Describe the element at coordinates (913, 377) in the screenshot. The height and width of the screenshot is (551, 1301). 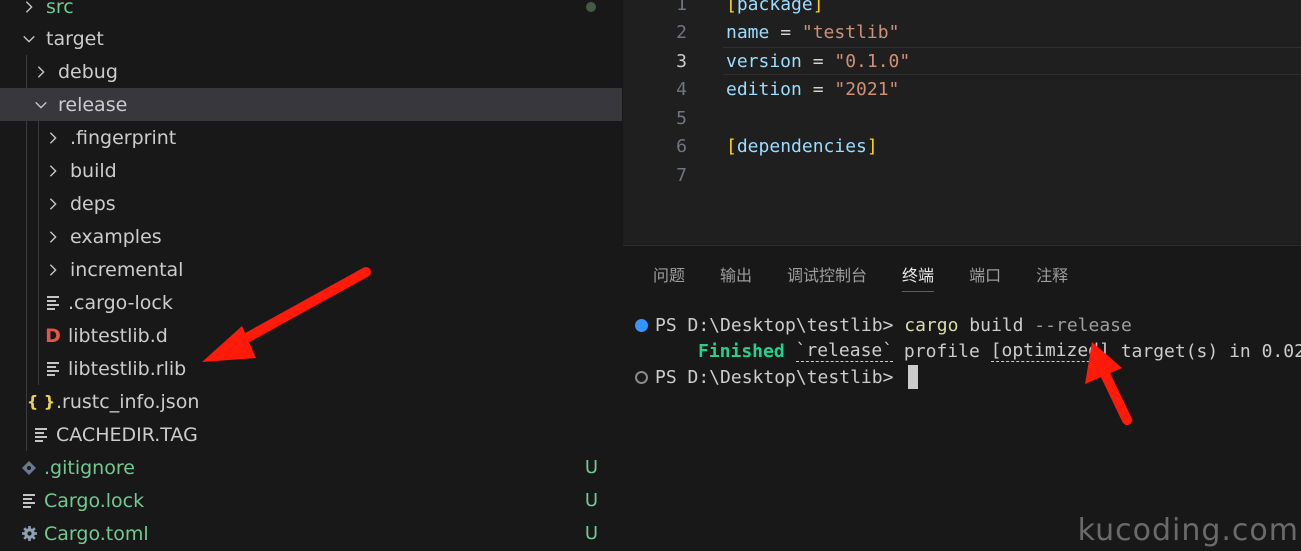
I see `terminal-cursor` at that location.